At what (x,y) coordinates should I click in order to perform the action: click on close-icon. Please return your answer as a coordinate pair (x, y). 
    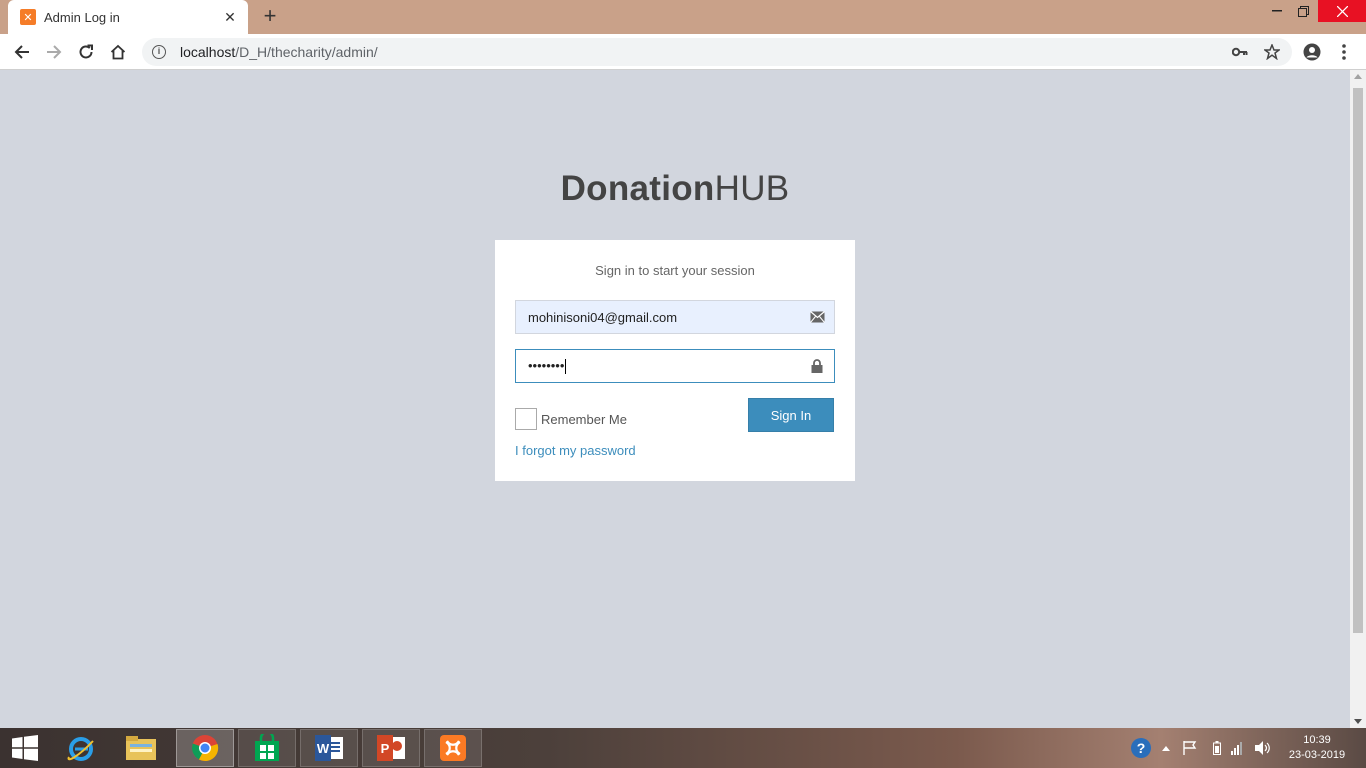
    Looking at the image, I should click on (1342, 11).